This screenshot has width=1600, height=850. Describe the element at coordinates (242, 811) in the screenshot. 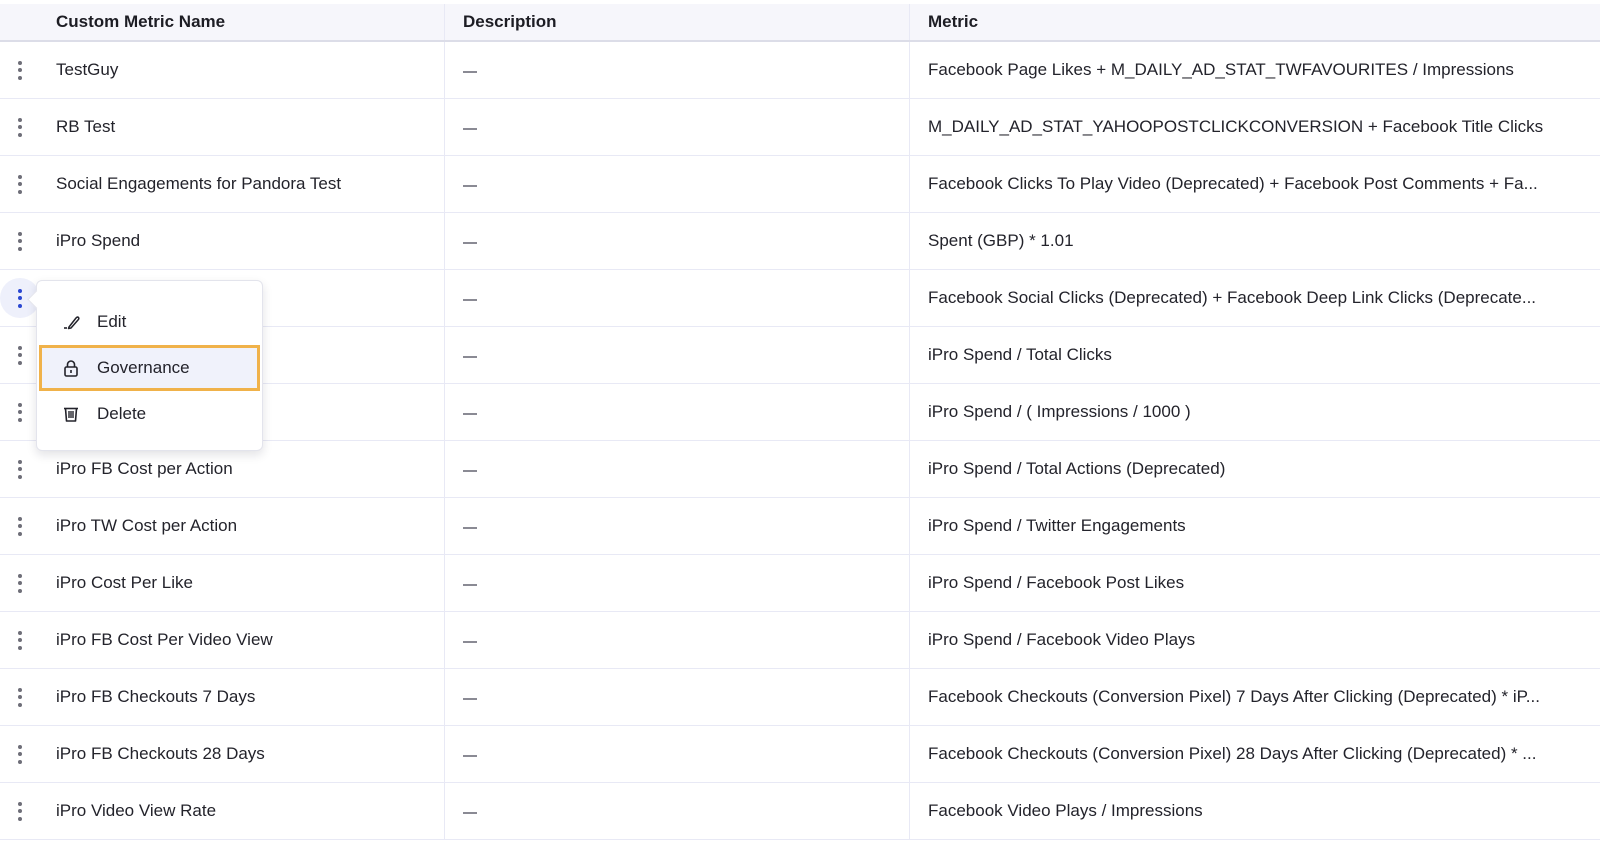

I see `metric-name-cell: iPro Video View Rate` at that location.